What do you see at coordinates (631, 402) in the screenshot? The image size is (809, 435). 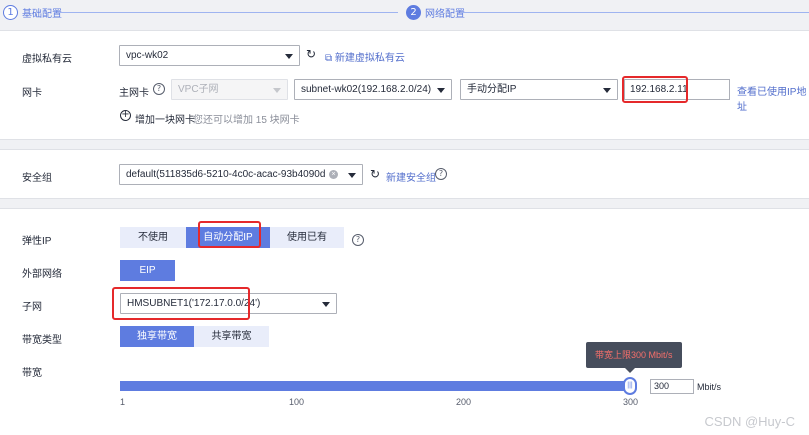 I see `slider-tick: 300` at bounding box center [631, 402].